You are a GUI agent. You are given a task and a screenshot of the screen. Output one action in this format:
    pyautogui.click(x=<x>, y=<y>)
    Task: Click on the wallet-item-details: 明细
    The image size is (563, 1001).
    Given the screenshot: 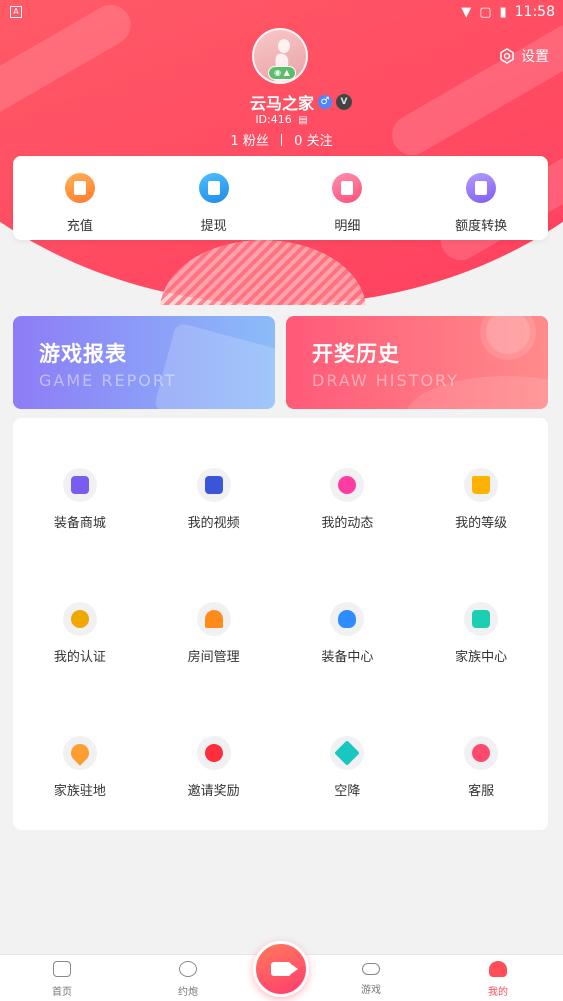 What is the action you would take?
    pyautogui.click(x=348, y=198)
    